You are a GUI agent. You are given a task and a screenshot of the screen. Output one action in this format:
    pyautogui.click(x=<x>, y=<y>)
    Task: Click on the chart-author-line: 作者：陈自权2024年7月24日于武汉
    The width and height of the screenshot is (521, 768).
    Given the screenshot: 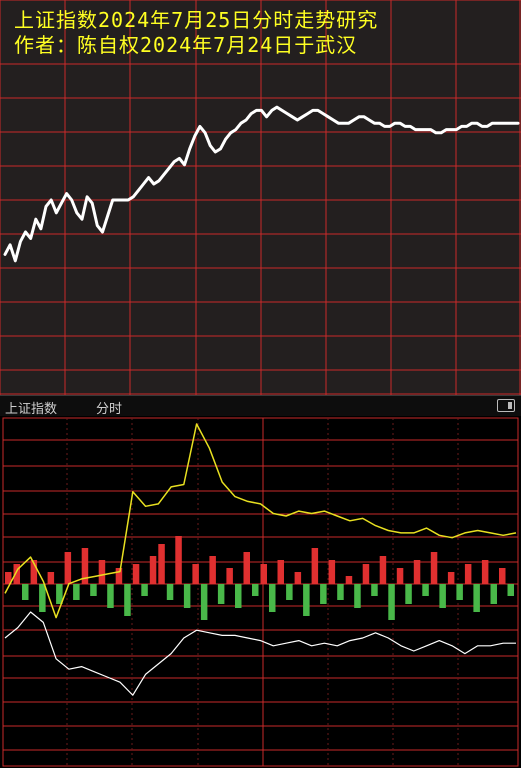 What is the action you would take?
    pyautogui.click(x=186, y=45)
    